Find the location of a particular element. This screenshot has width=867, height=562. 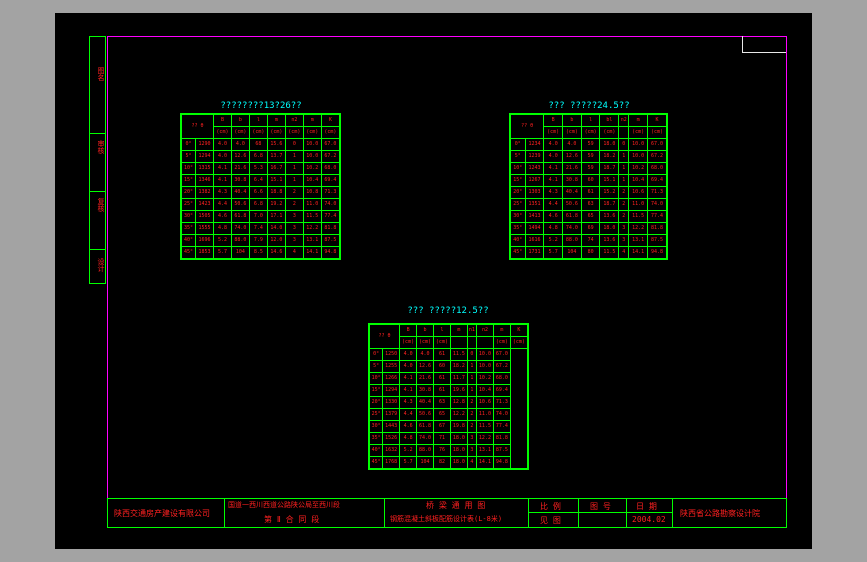

table-cell: 4 is located at coordinates (471, 463).